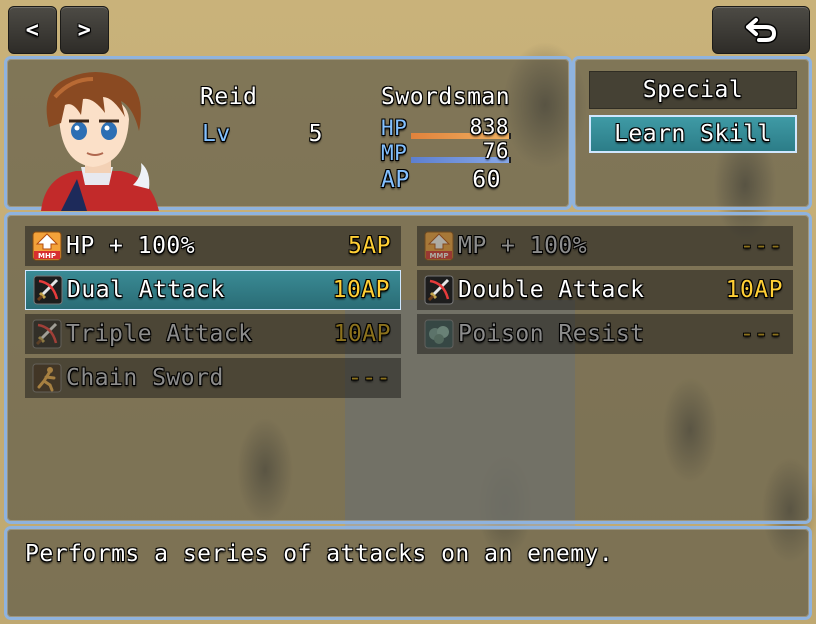  I want to click on mmp-up-icon: MMP, so click(439, 246).